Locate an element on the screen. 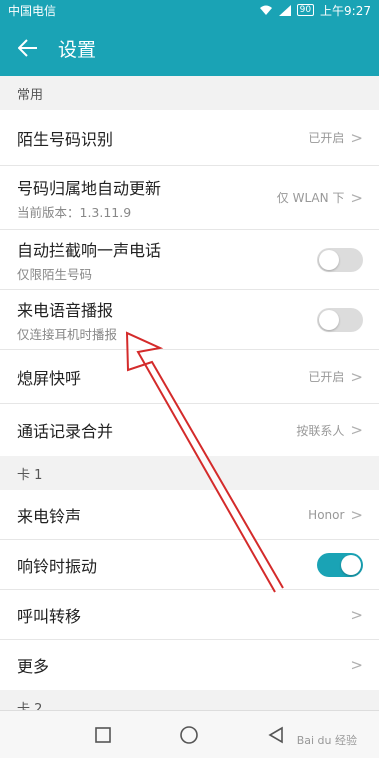 The image size is (379, 758). watermark-text: Bai du 经验 is located at coordinates (326, 740).